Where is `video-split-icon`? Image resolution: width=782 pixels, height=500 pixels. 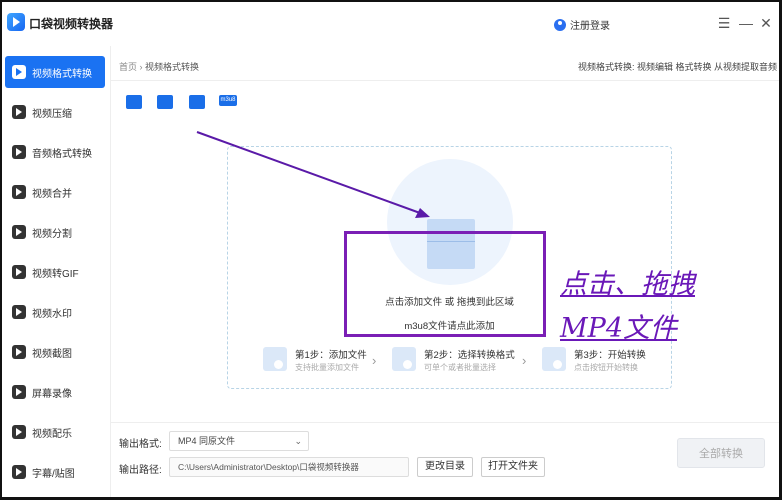
video-split-icon is located at coordinates (19, 232).